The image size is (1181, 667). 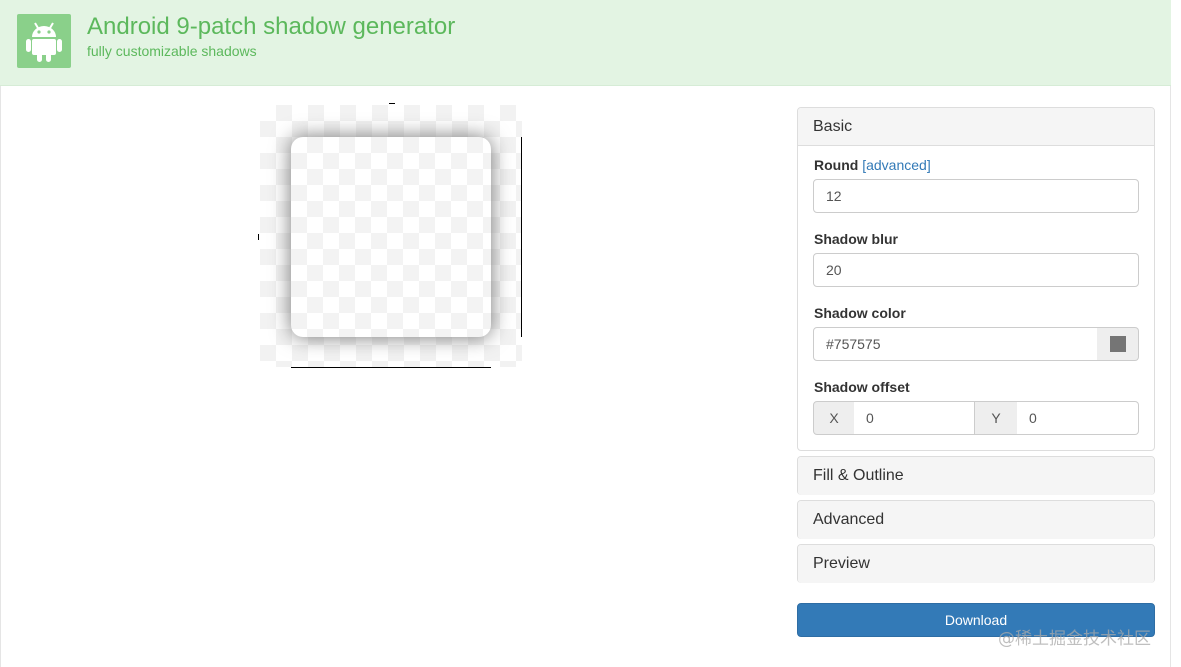 What do you see at coordinates (44, 41) in the screenshot?
I see `android-robot-icon` at bounding box center [44, 41].